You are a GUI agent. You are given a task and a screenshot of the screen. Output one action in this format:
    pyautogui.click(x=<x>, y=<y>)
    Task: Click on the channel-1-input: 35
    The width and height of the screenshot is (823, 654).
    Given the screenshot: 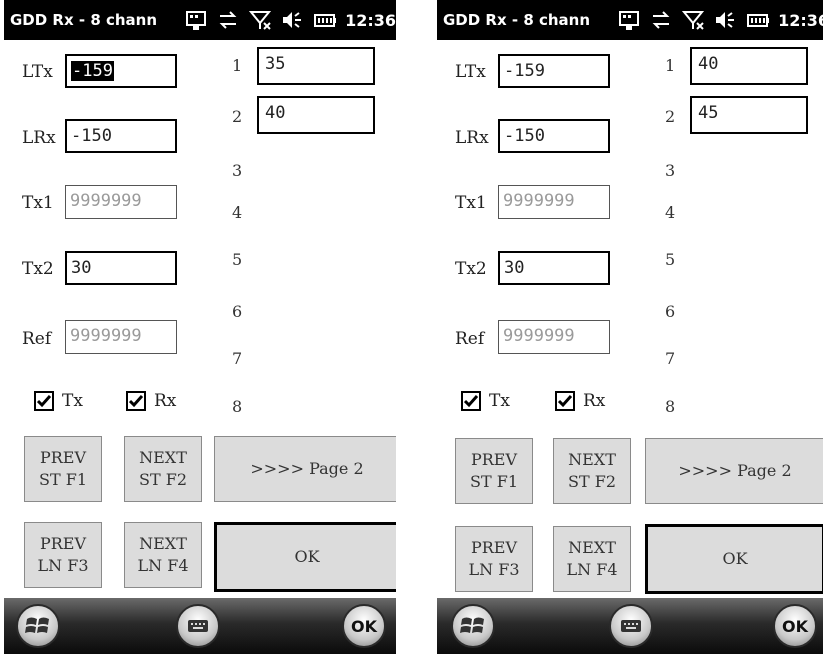 What is the action you would take?
    pyautogui.click(x=316, y=66)
    